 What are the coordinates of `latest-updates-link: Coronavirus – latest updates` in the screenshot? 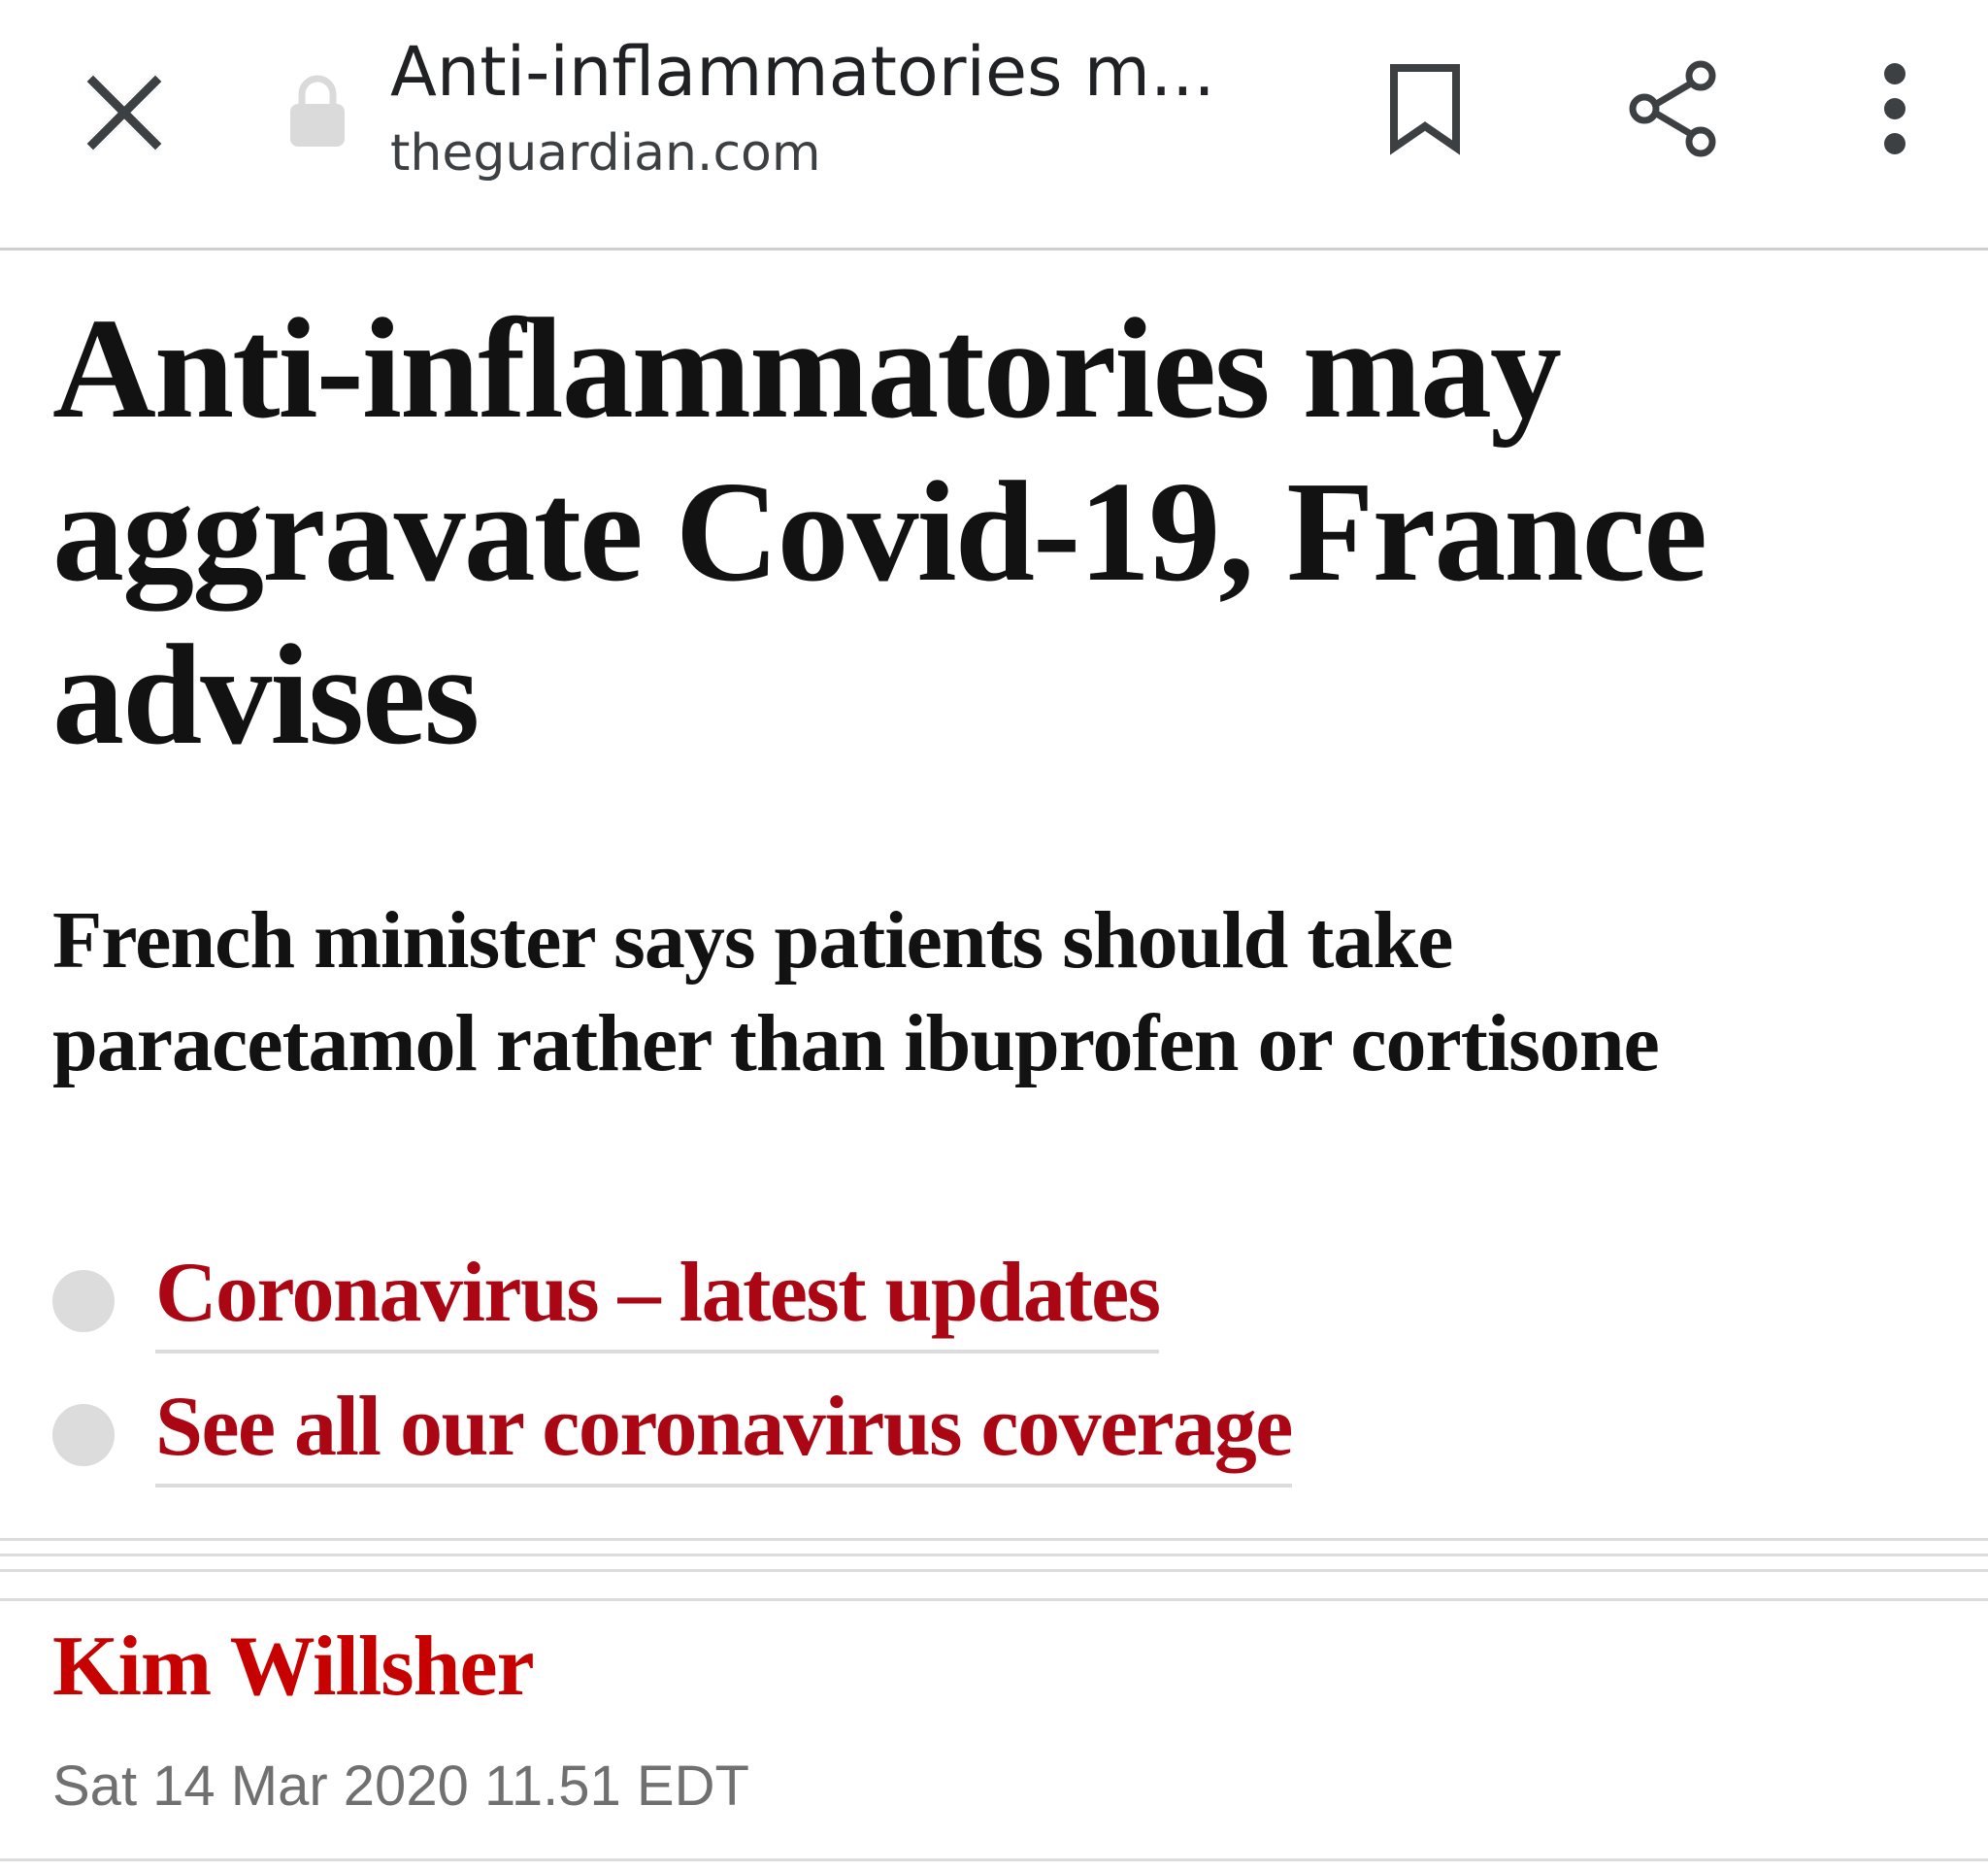 It's located at (658, 1296).